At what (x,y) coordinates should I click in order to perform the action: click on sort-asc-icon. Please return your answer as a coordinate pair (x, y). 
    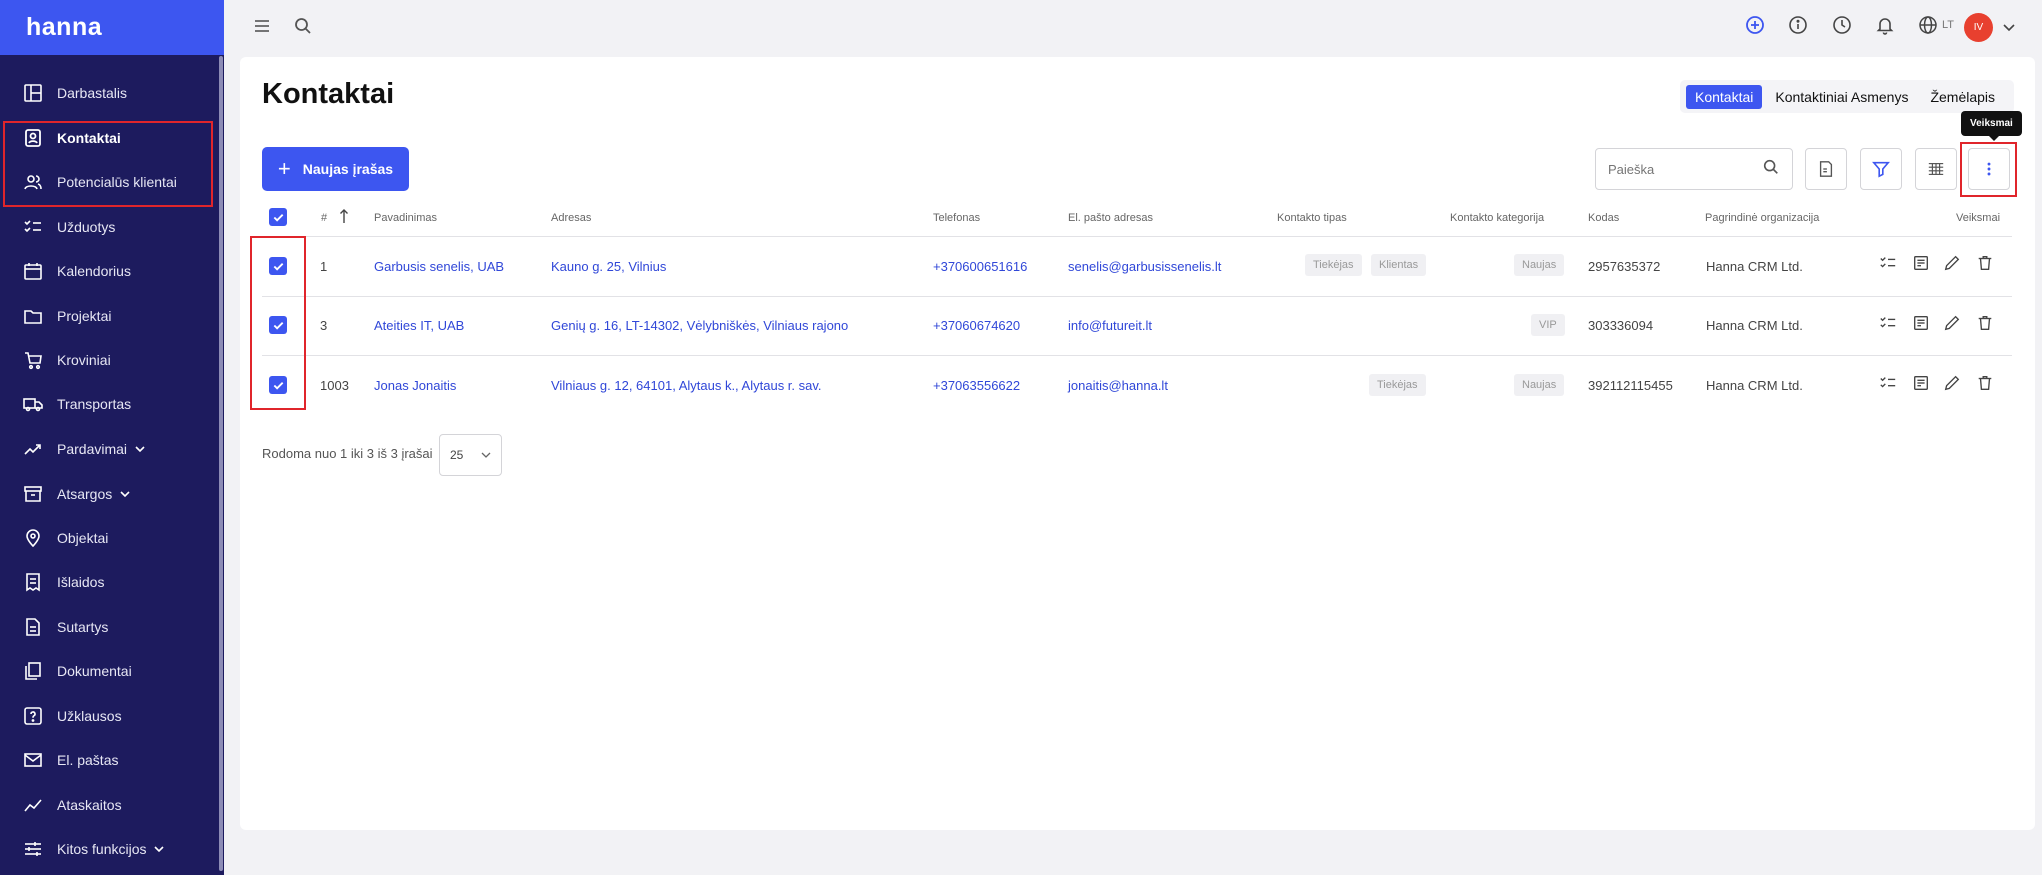
    Looking at the image, I should click on (344, 216).